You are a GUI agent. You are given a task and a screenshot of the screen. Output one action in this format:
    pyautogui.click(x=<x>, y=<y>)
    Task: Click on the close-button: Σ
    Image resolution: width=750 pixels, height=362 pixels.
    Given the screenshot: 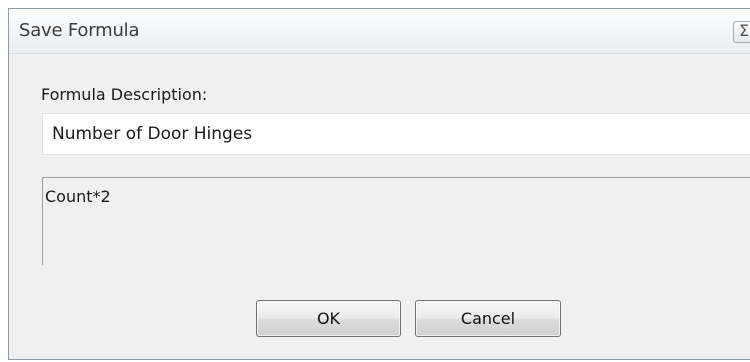 What is the action you would take?
    pyautogui.click(x=741, y=32)
    